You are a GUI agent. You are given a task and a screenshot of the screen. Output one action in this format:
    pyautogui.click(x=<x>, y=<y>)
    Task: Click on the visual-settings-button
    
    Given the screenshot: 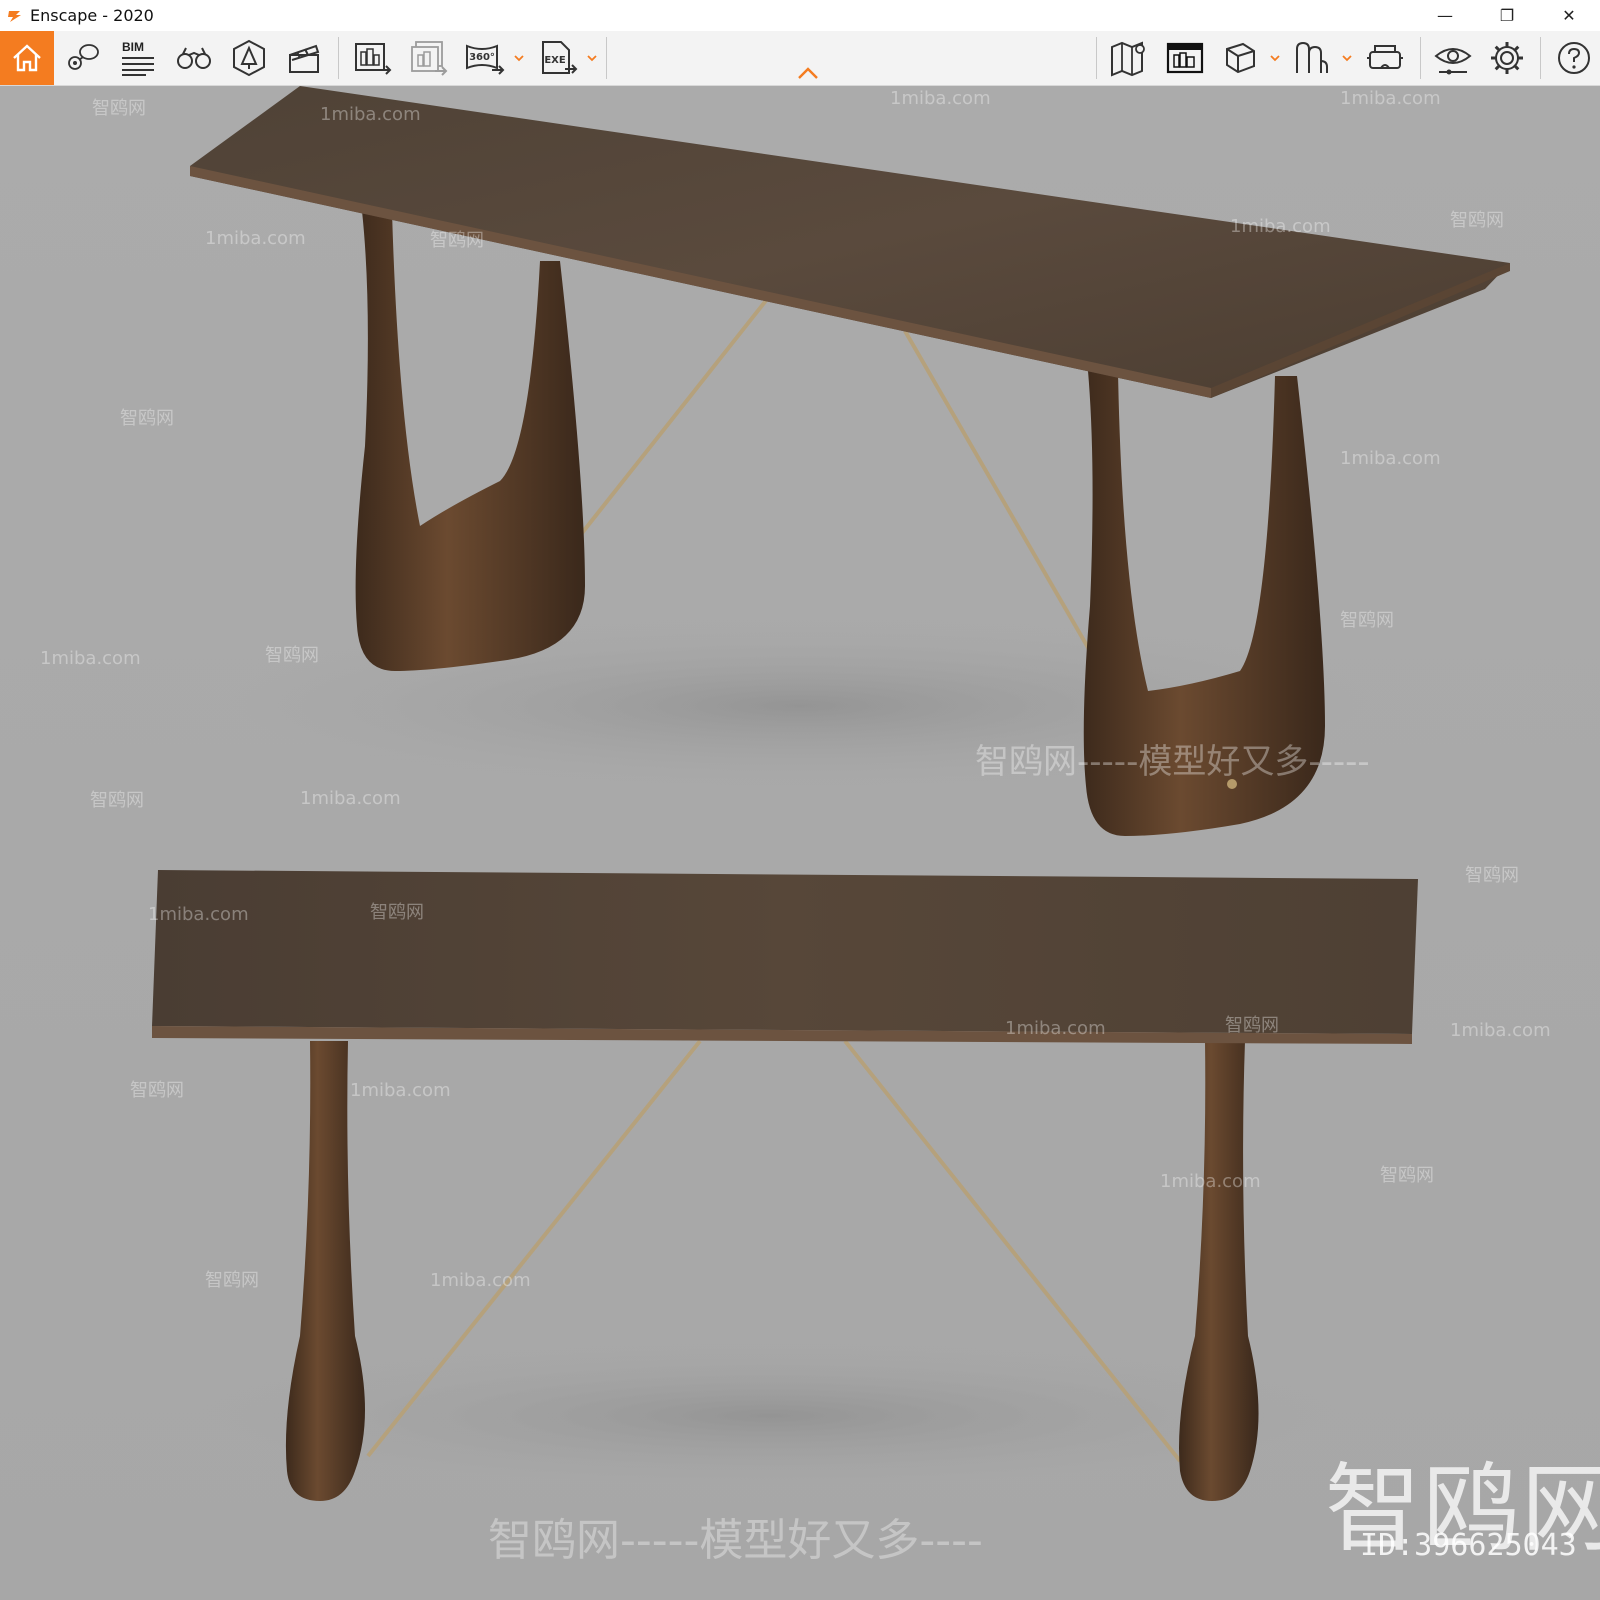 What is the action you would take?
    pyautogui.click(x=1453, y=58)
    